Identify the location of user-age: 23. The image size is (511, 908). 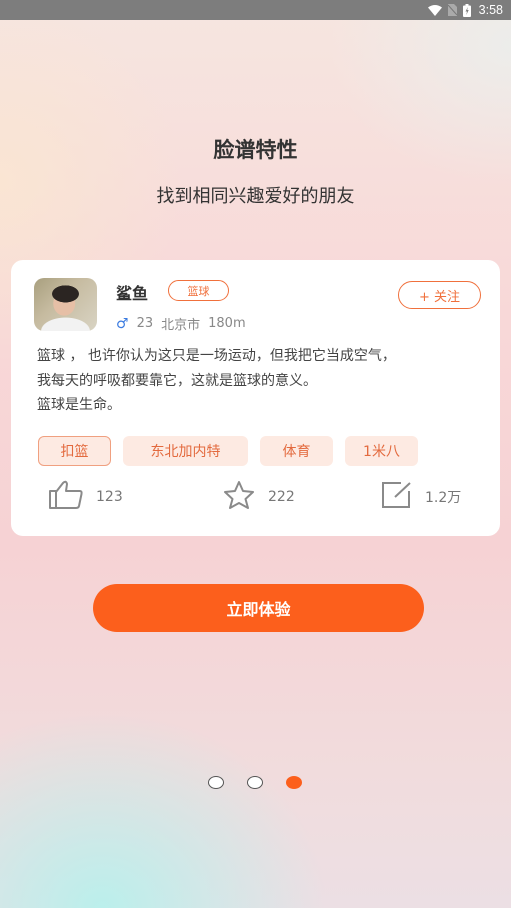
(145, 323).